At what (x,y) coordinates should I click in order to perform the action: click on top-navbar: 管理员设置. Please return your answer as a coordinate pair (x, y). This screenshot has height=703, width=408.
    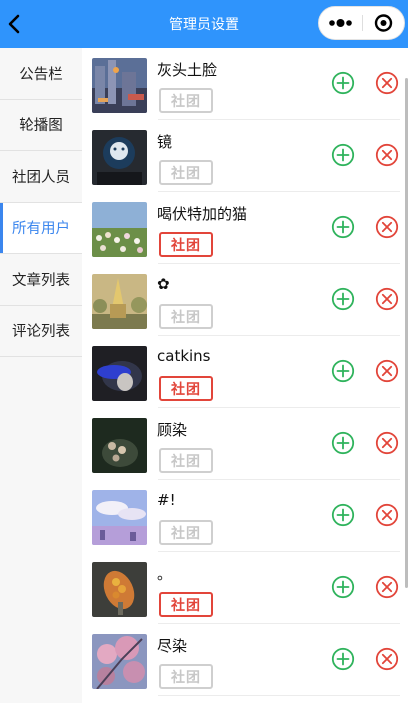
    Looking at the image, I should click on (204, 24).